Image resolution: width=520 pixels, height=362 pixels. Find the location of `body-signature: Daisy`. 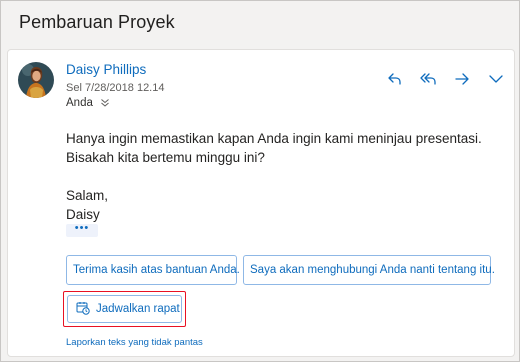

body-signature: Daisy is located at coordinates (83, 214).